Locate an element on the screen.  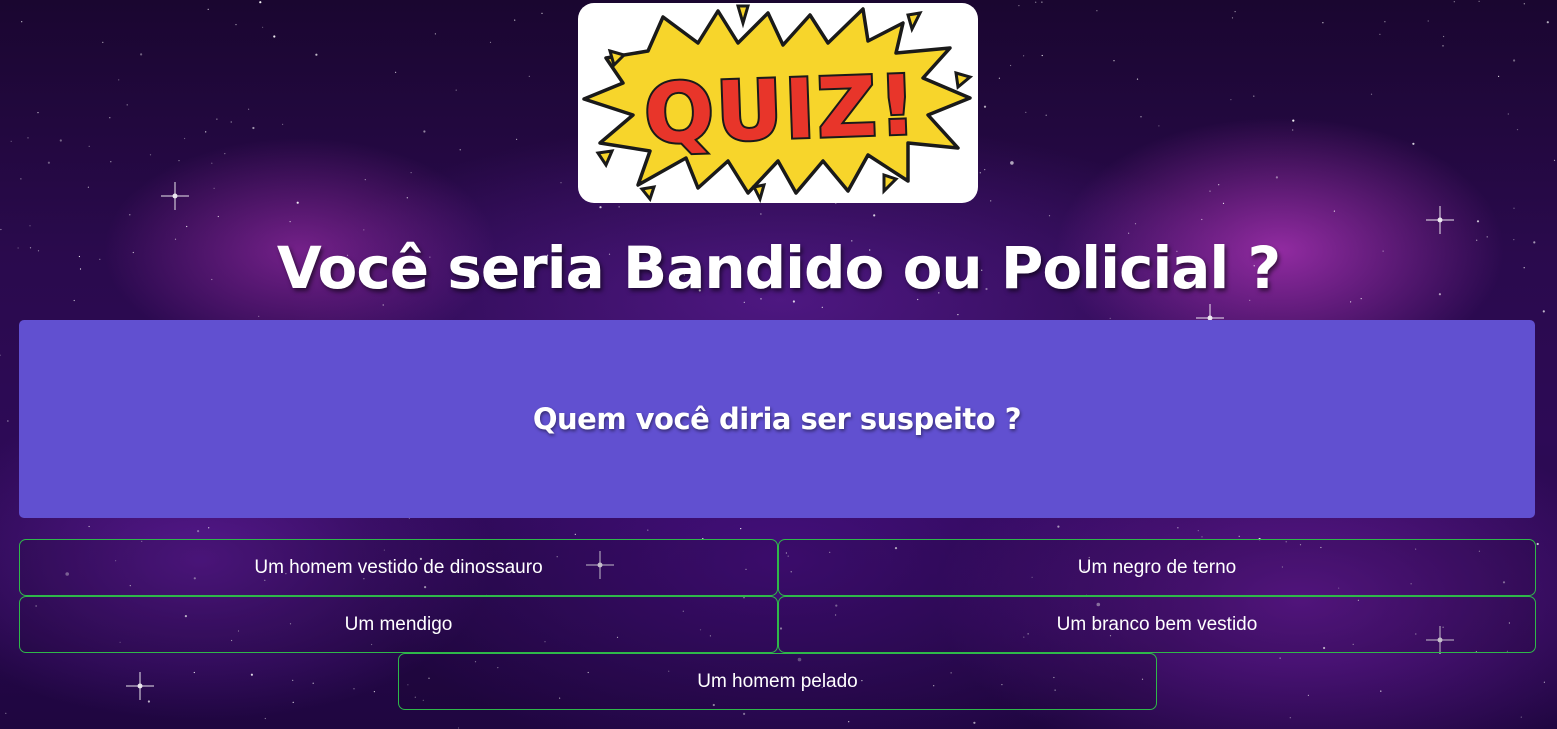
quiz-logo-lettering: QUIZ! is located at coordinates (781, 110).